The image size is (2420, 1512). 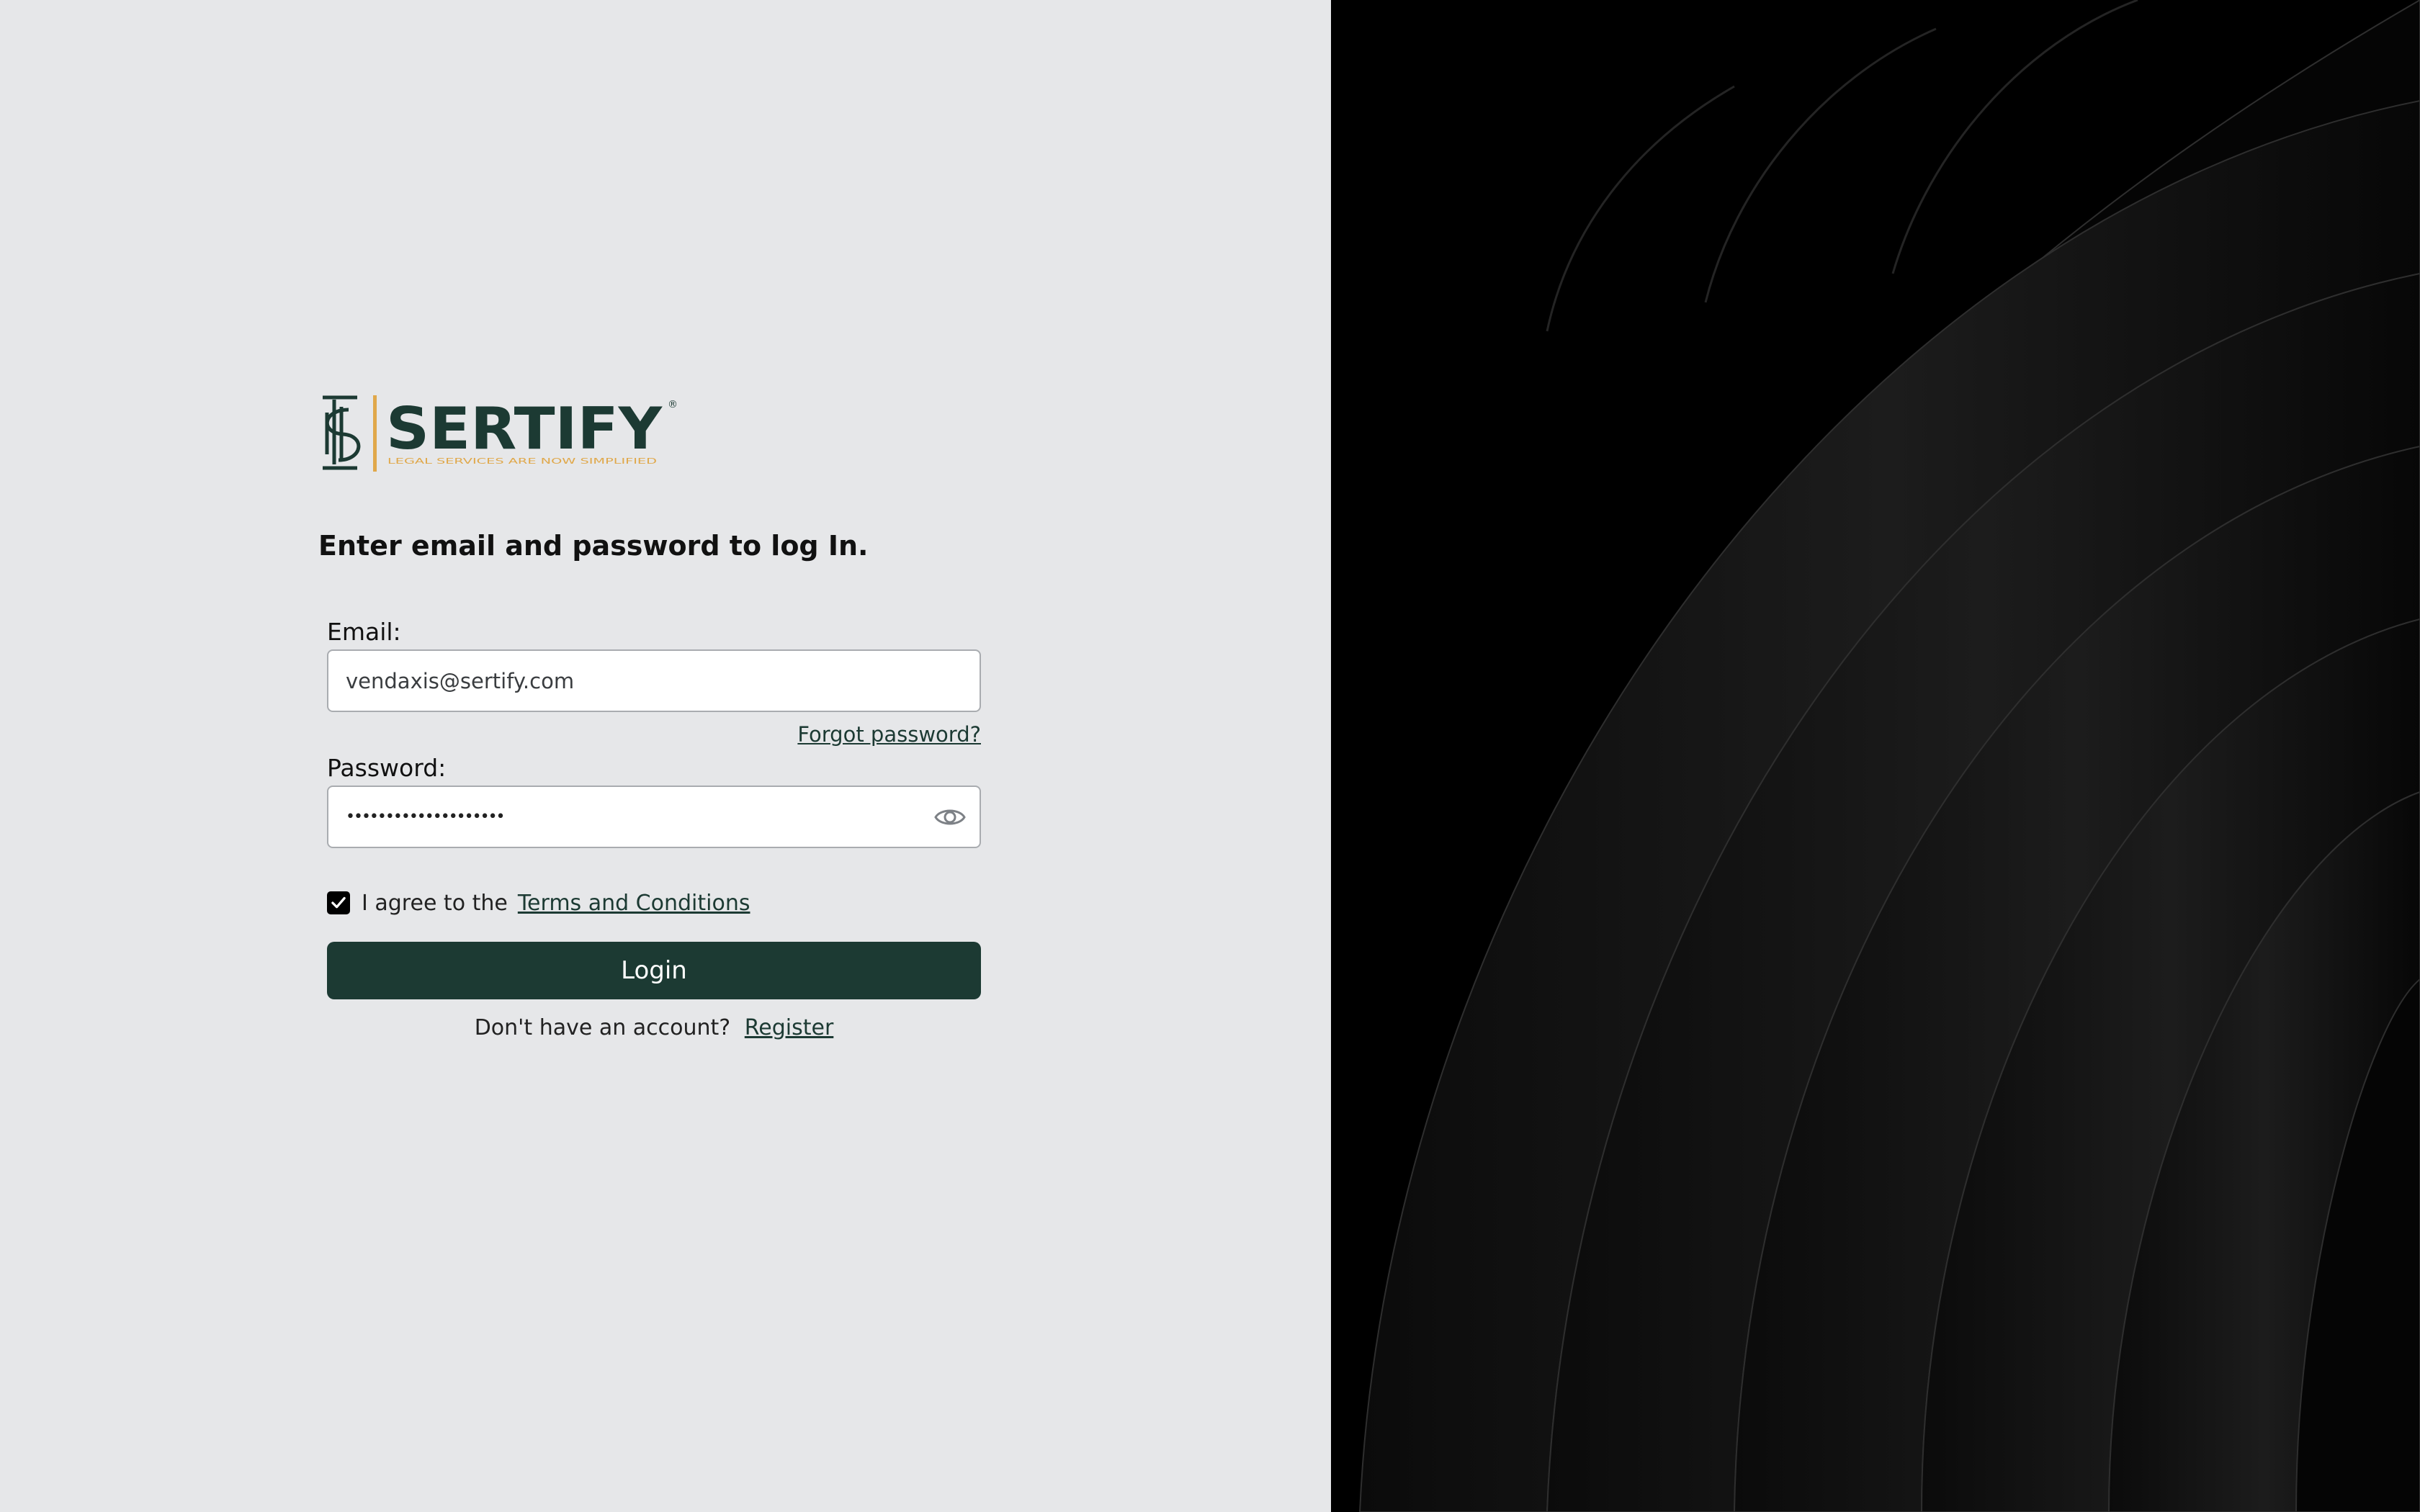 I want to click on forgot-password-link: Forgot password?, so click(x=889, y=734).